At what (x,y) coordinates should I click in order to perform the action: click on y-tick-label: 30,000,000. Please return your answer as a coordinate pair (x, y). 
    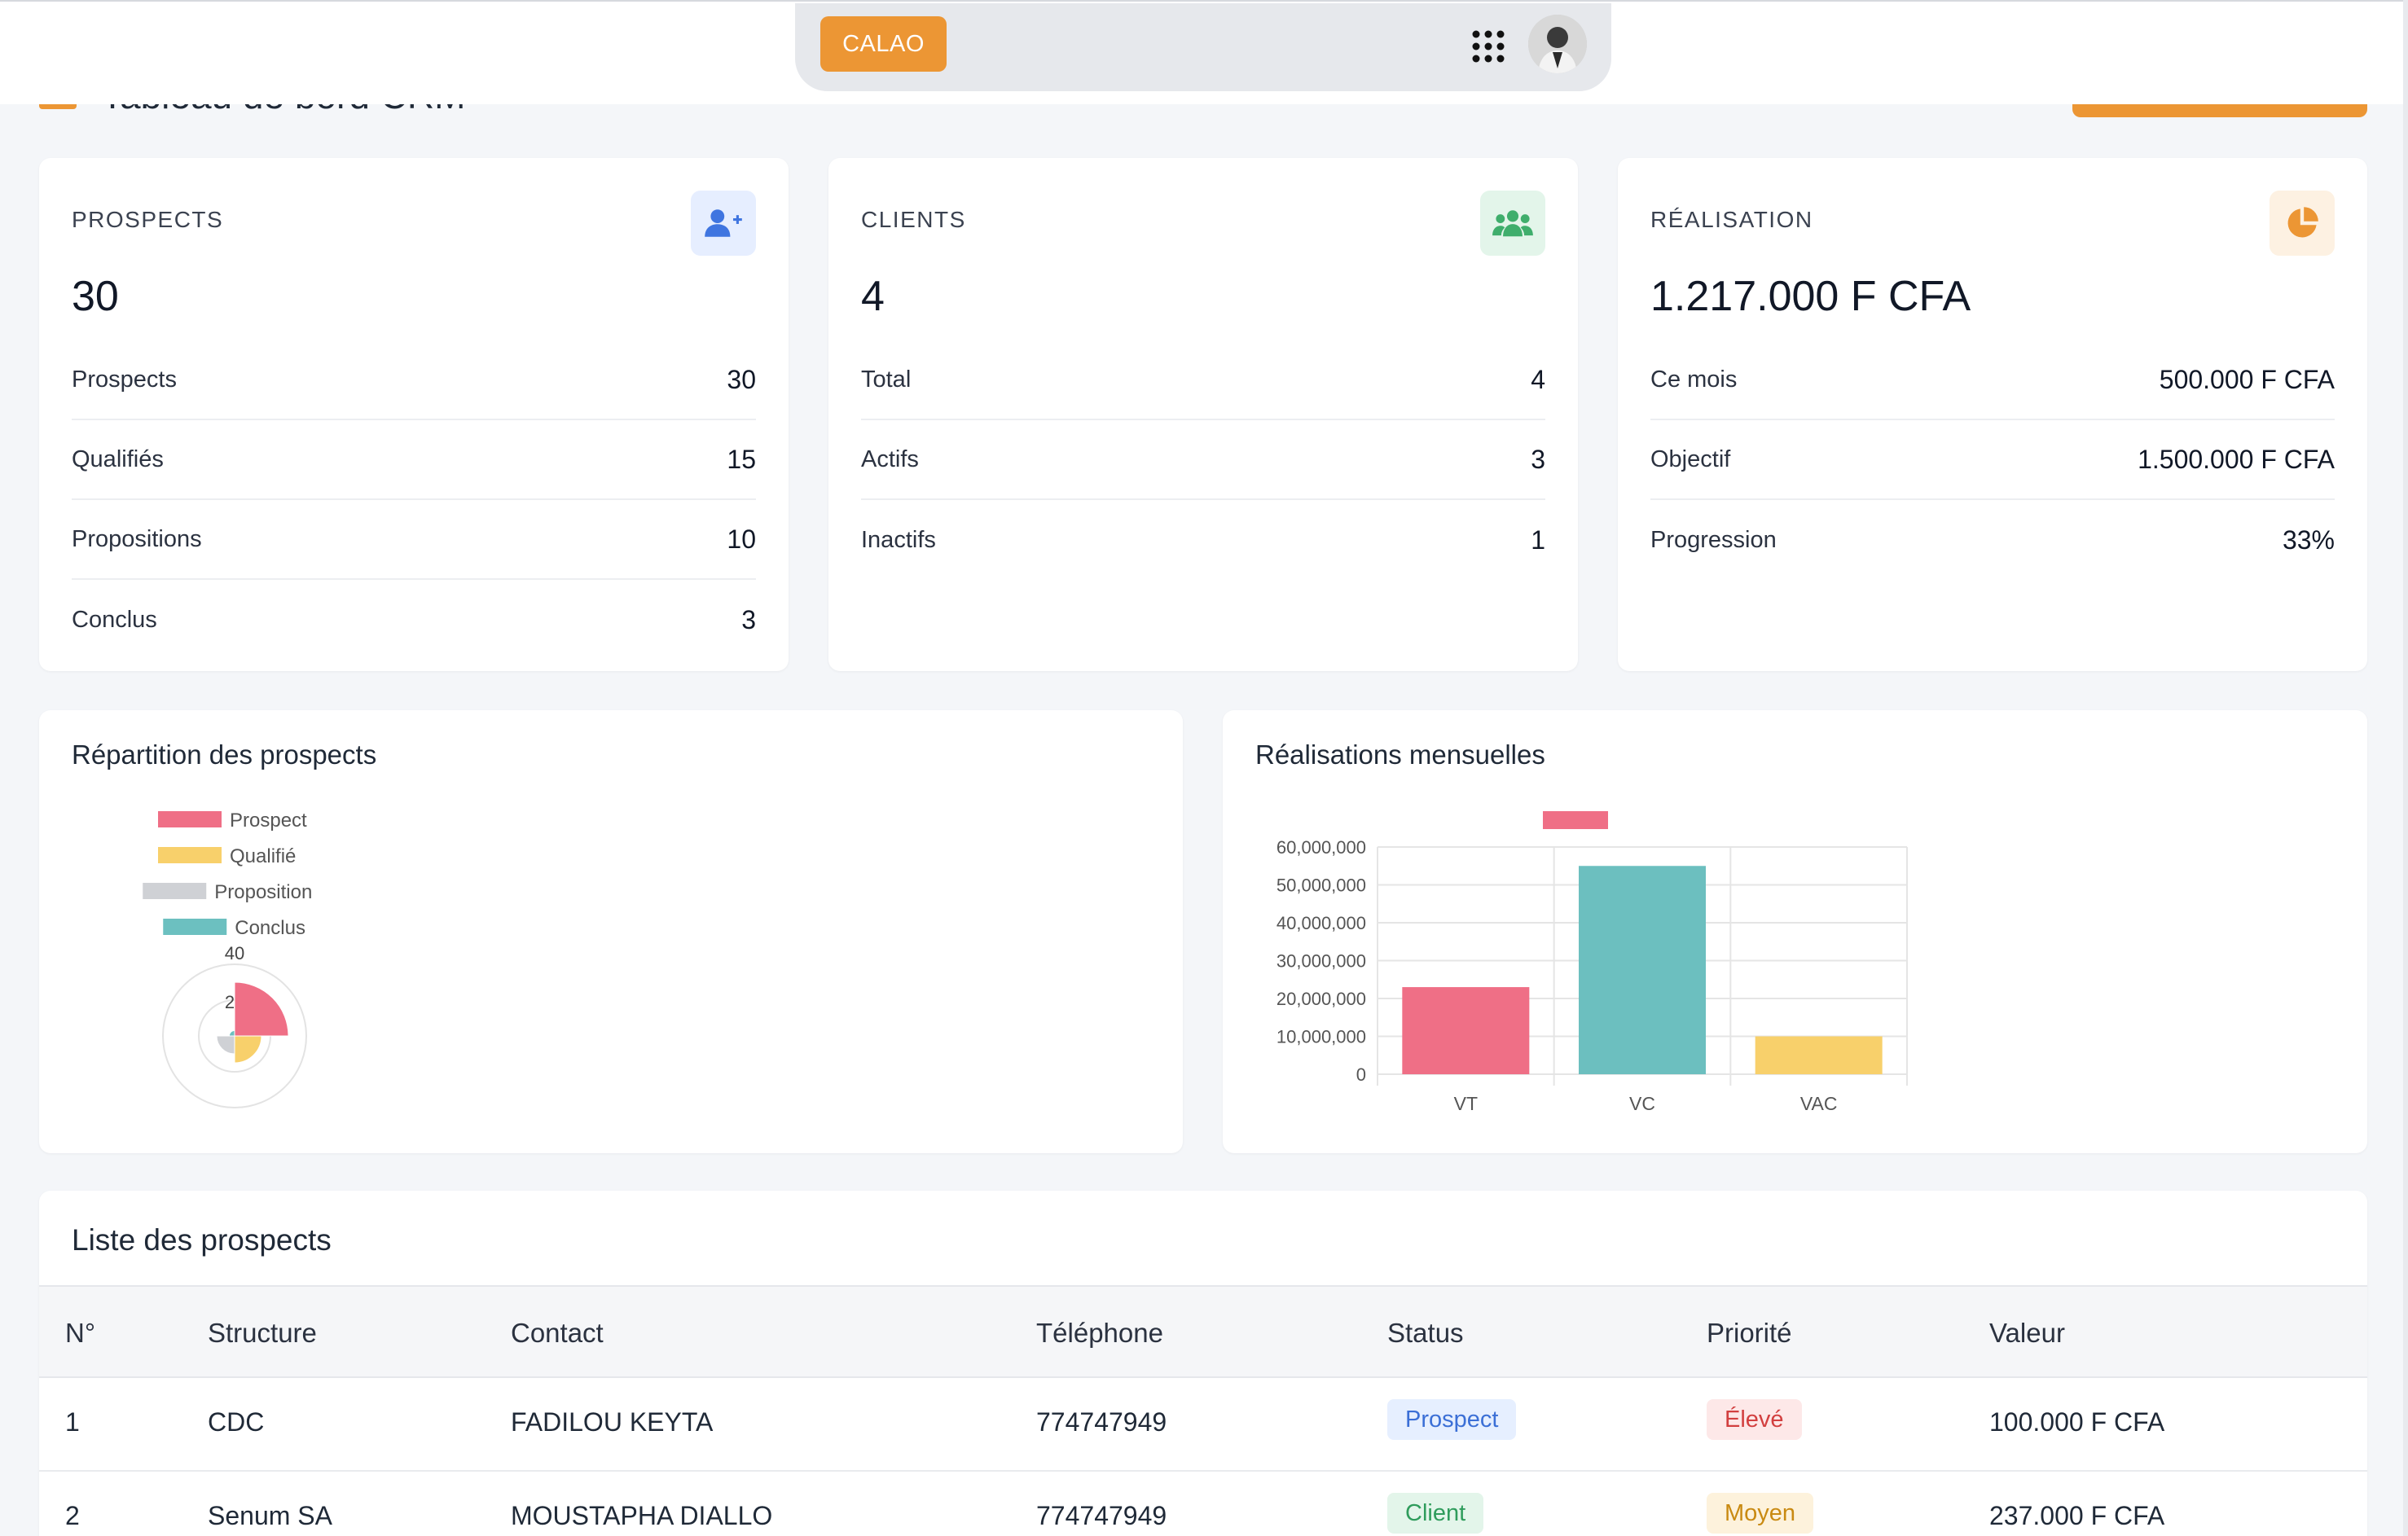
    Looking at the image, I should click on (1321, 961).